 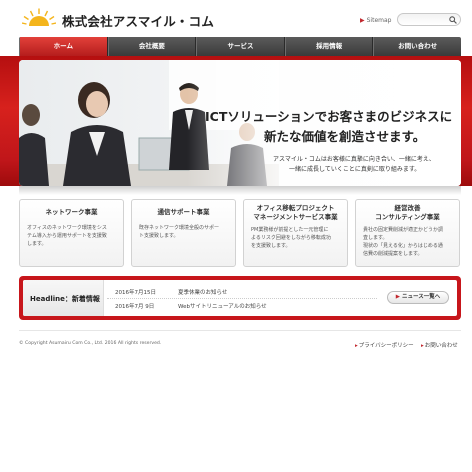 I want to click on desc-line: 現状の「見える化」からはじめる通, so click(x=403, y=246).